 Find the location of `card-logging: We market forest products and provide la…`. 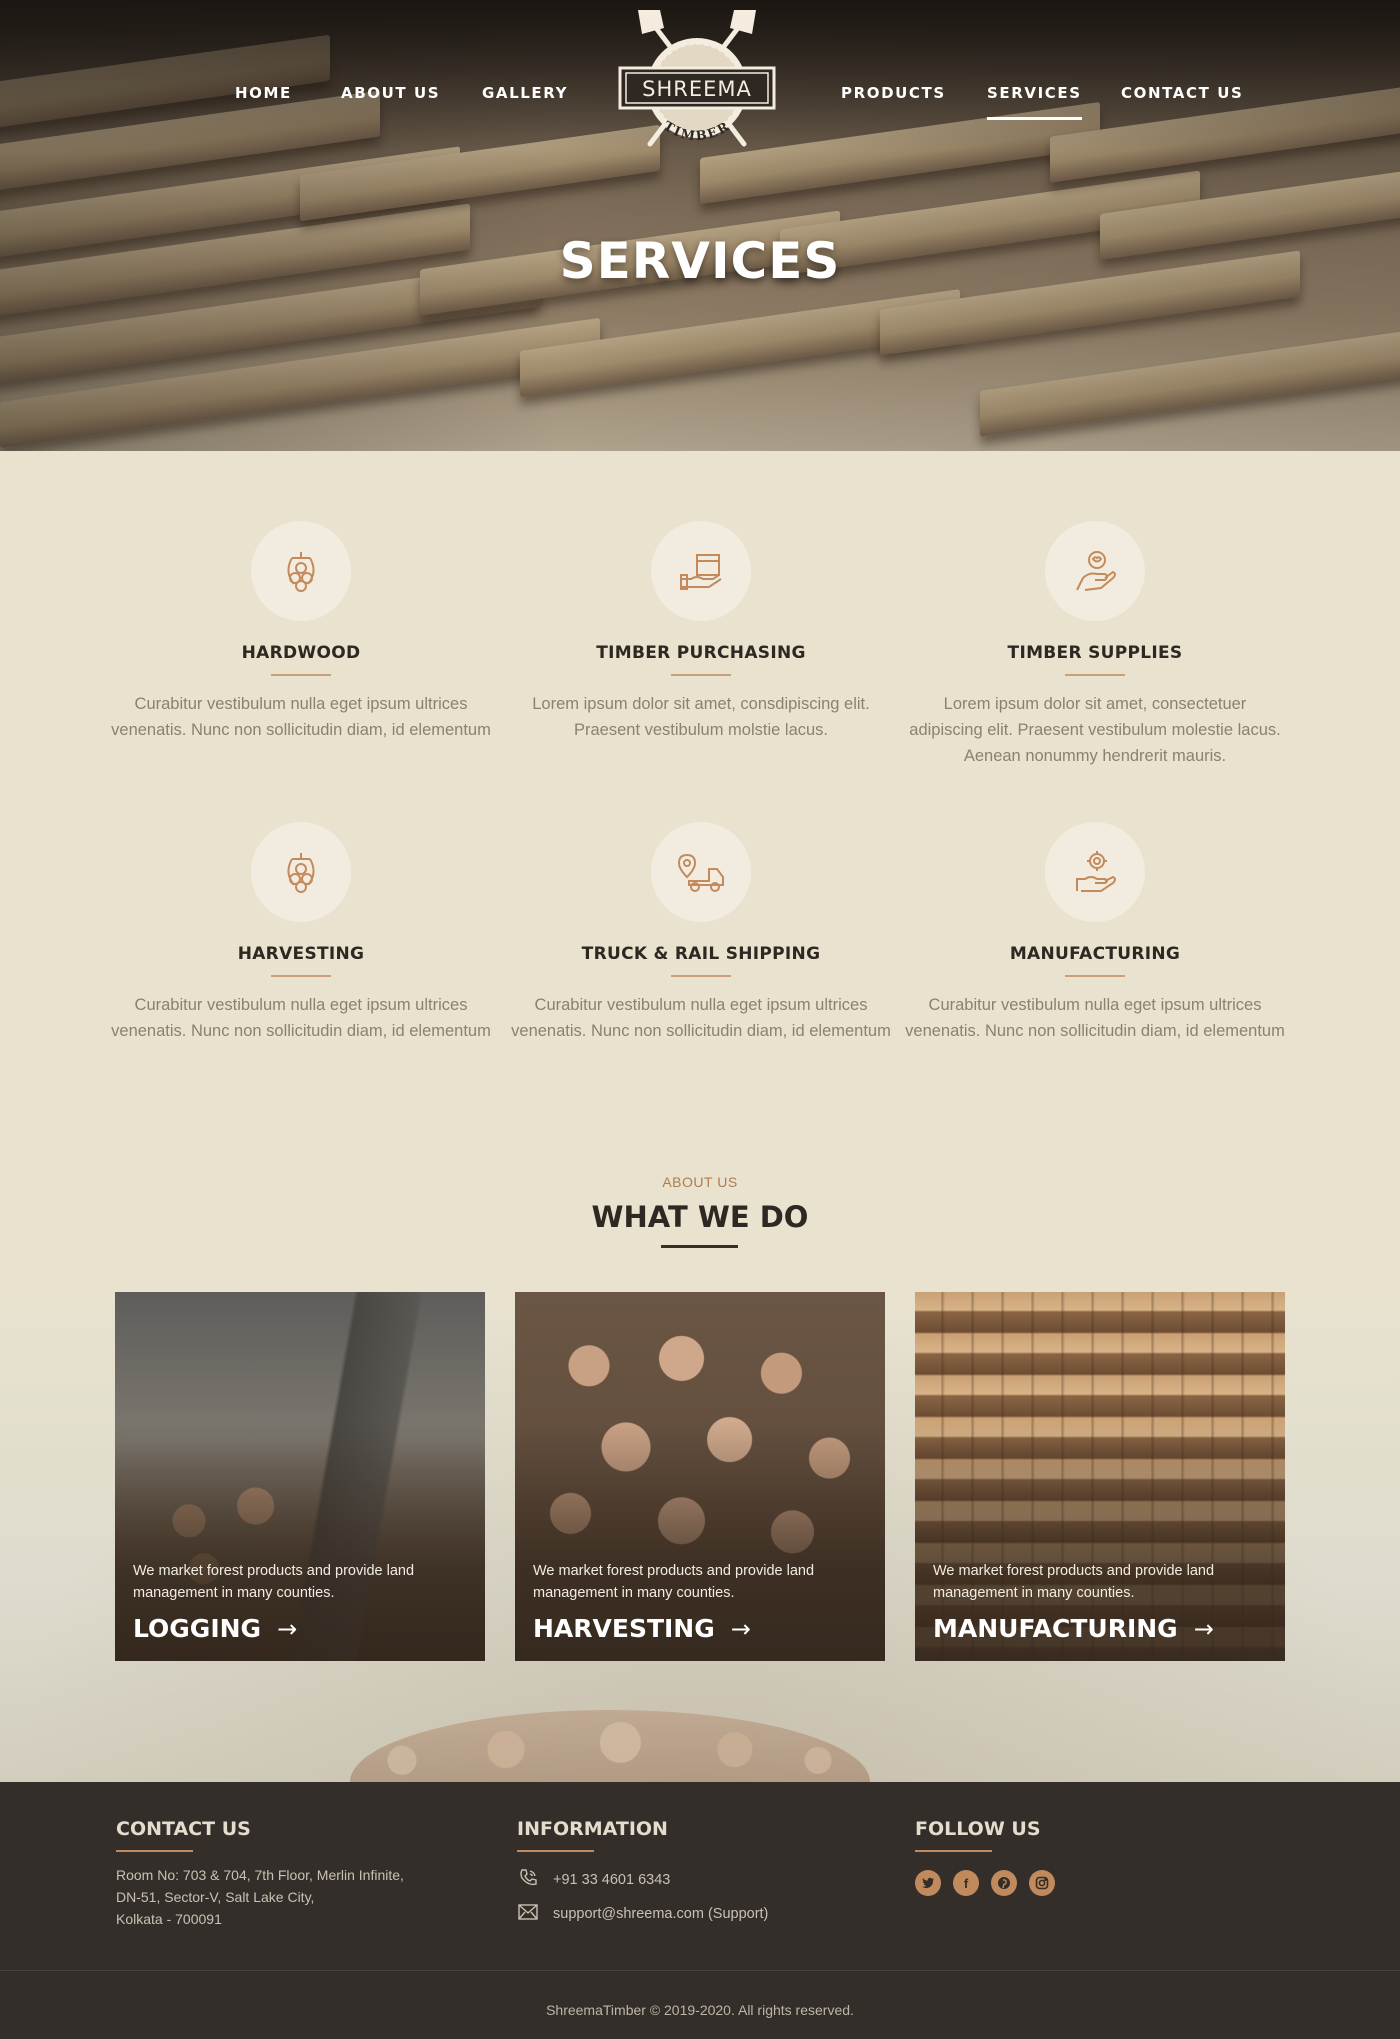

card-logging: We market forest products and provide la… is located at coordinates (300, 1476).